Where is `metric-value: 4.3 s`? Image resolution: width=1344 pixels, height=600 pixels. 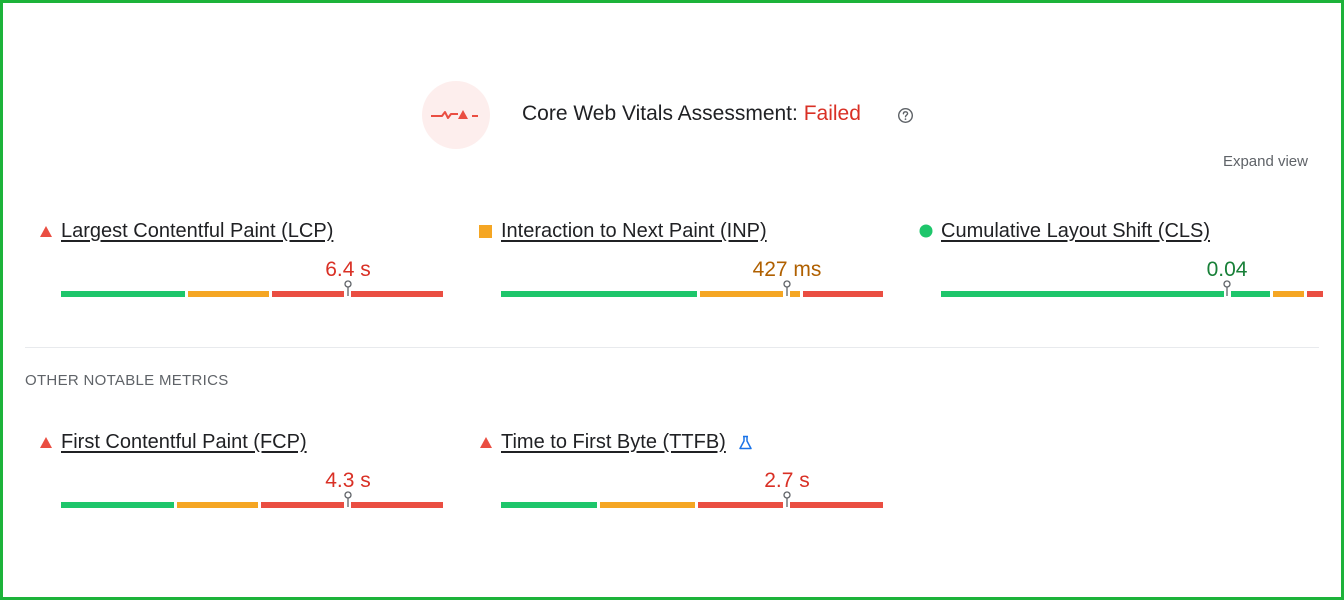 metric-value: 4.3 s is located at coordinates (348, 480).